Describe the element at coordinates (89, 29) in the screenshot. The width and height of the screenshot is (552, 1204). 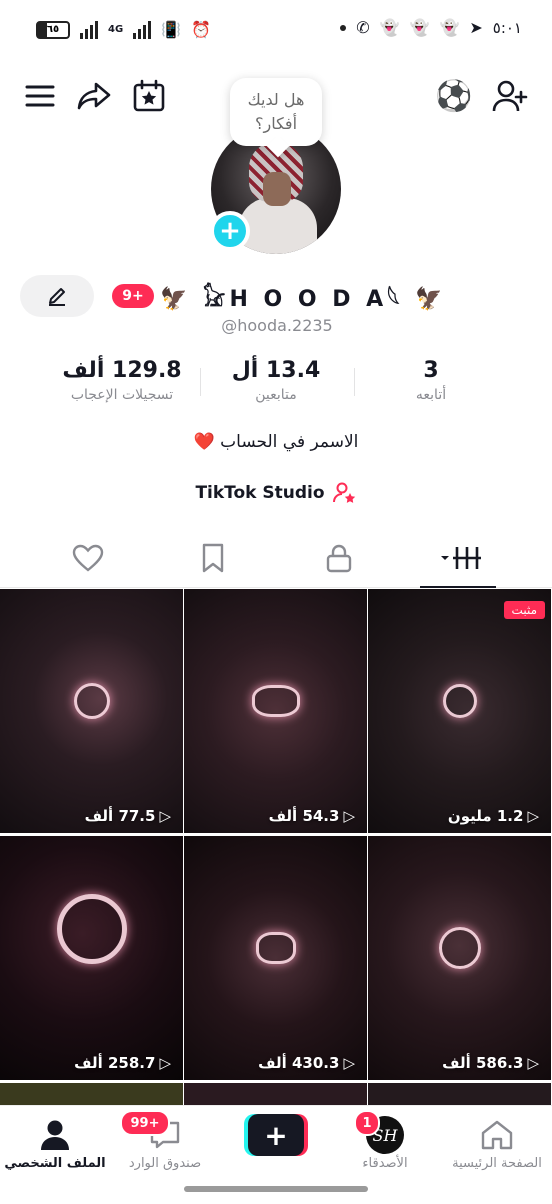
I see `signal-icon` at that location.